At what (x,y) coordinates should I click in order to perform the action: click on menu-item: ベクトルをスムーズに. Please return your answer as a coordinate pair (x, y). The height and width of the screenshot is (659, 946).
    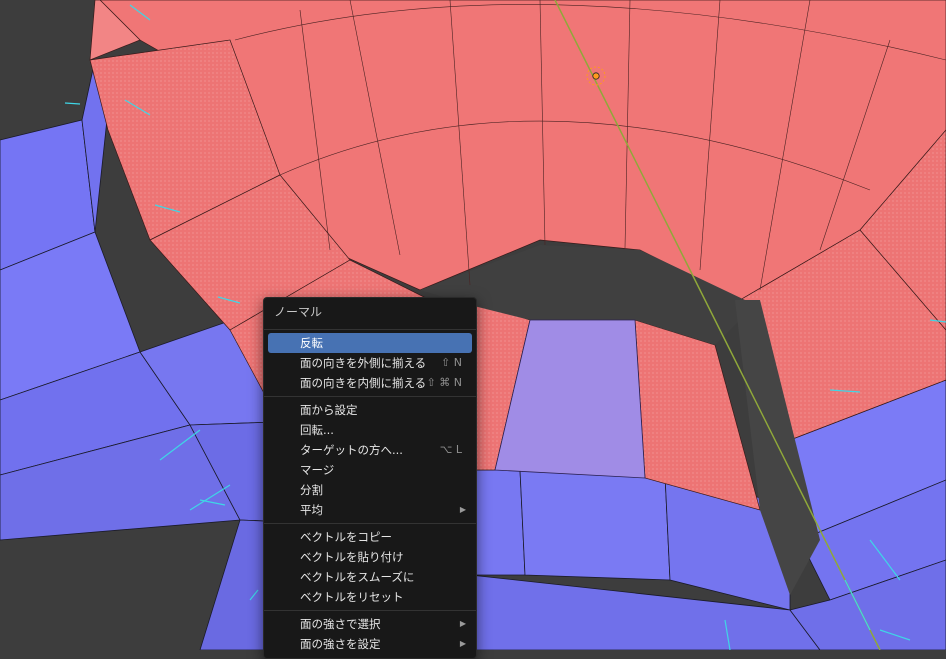
    Looking at the image, I should click on (370, 577).